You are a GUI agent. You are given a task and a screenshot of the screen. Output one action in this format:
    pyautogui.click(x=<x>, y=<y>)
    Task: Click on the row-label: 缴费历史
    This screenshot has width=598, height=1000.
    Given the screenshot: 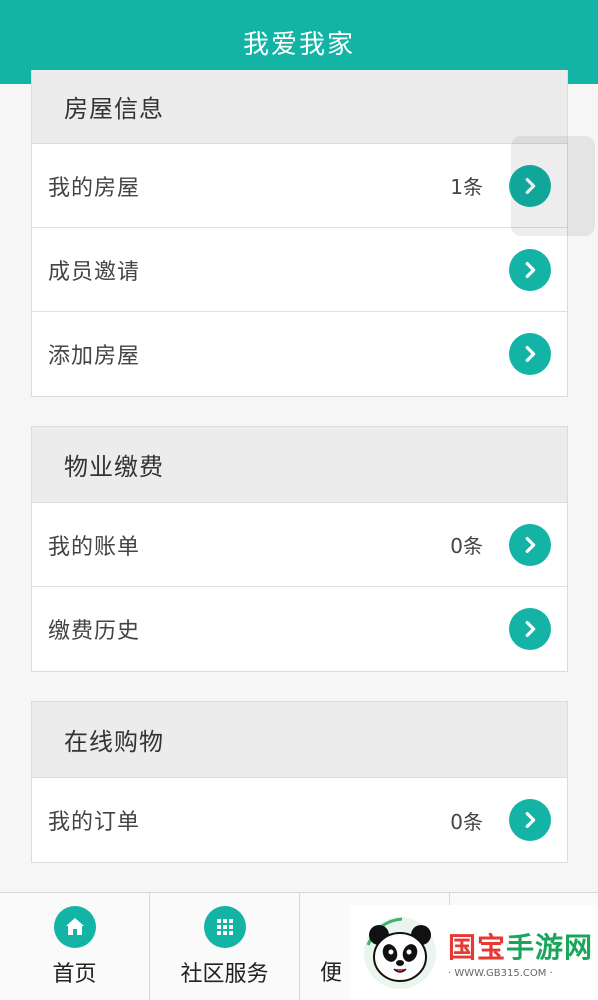 What is the action you would take?
    pyautogui.click(x=94, y=631)
    